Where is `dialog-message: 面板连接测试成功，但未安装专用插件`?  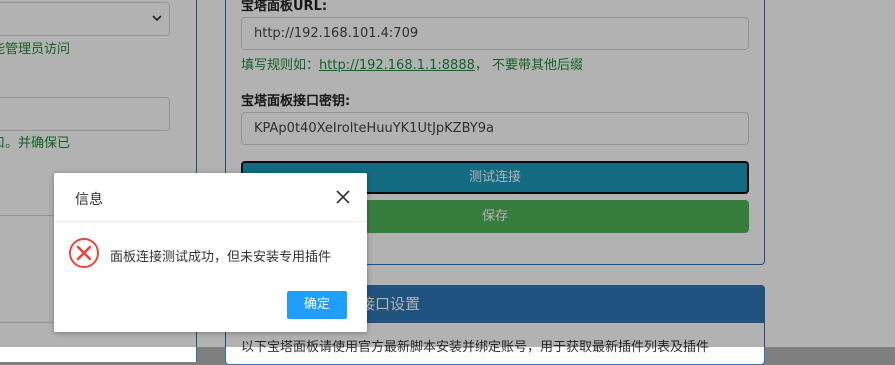 dialog-message: 面板连接测试成功，但未安装专用插件 is located at coordinates (221, 257).